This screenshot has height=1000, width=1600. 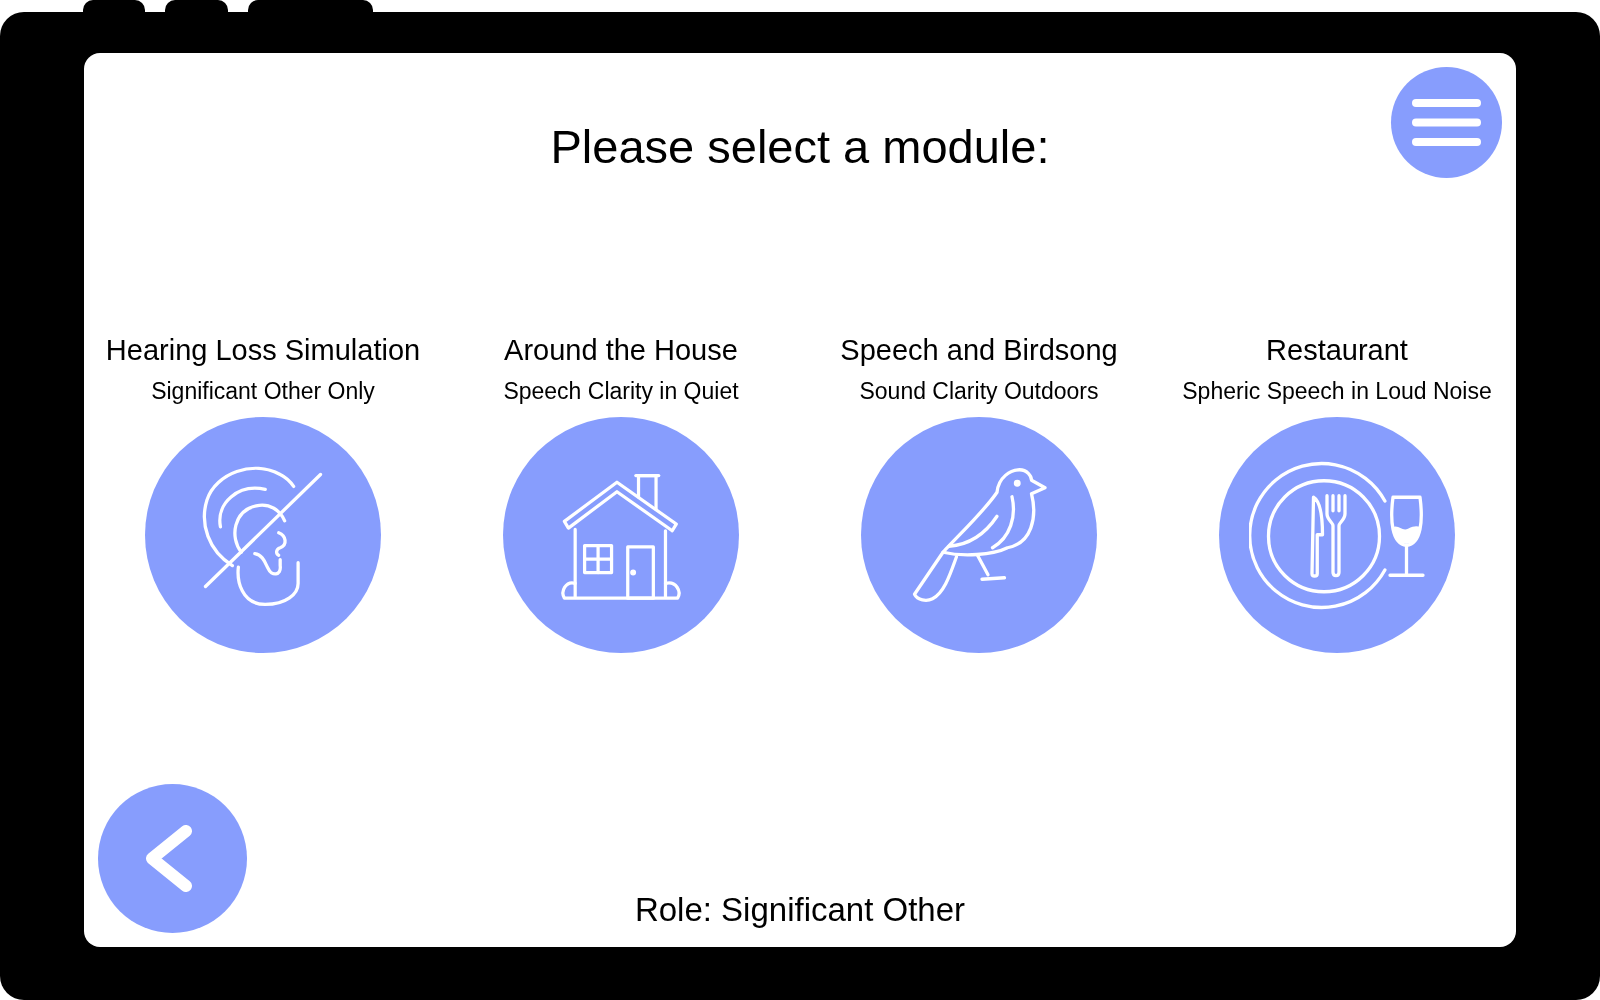 I want to click on module-subtitle: Sound Clarity Outdoors, so click(x=979, y=391).